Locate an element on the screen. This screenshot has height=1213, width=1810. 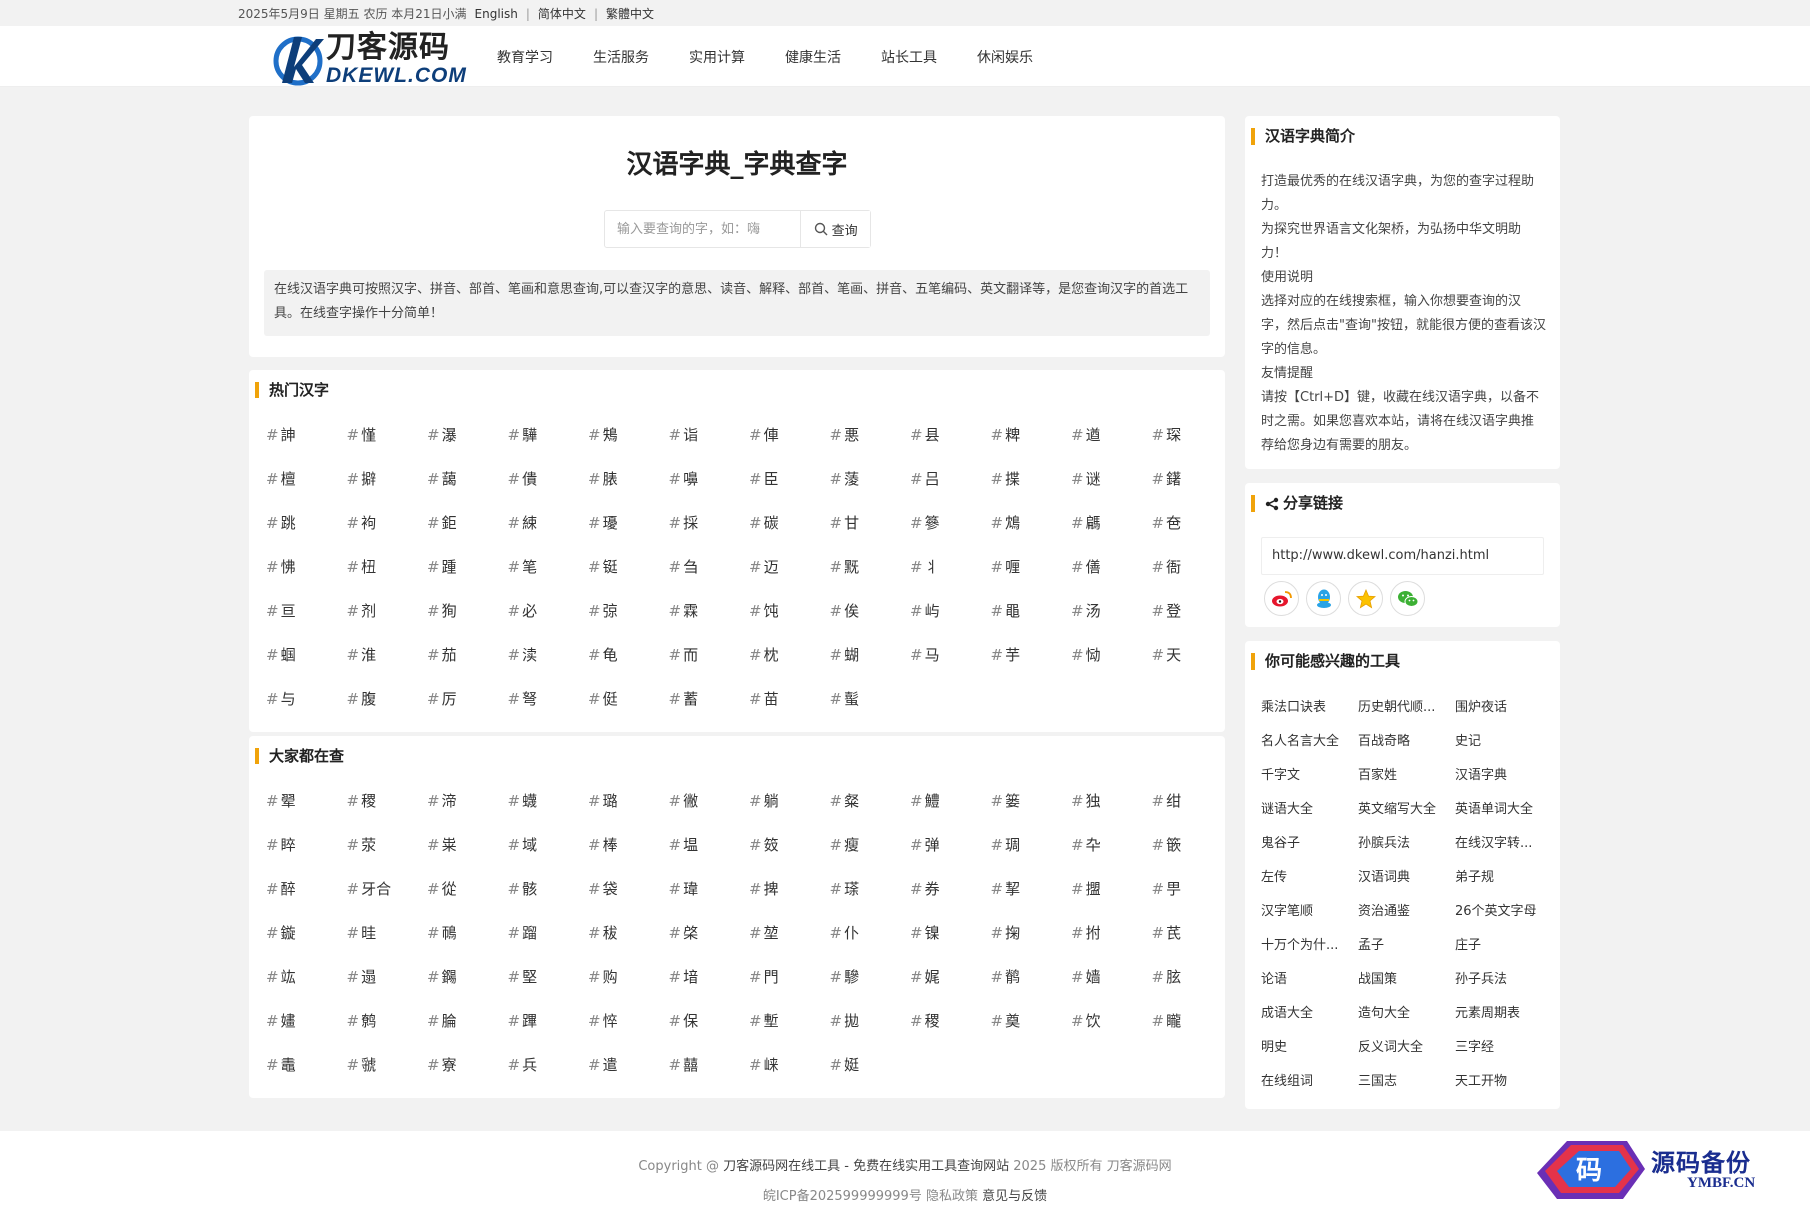
popular-character-item: # 篏 is located at coordinates (1192, 856).